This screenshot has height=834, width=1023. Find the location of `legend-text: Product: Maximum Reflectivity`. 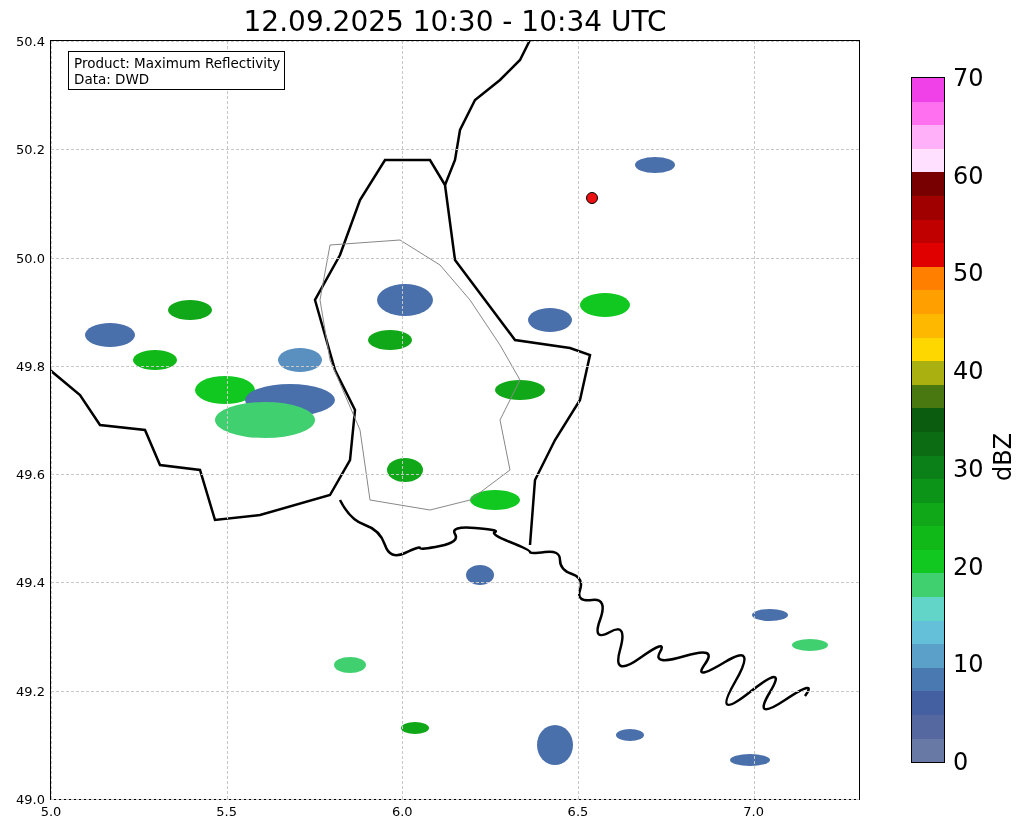

legend-text: Product: Maximum Reflectivity is located at coordinates (177, 63).